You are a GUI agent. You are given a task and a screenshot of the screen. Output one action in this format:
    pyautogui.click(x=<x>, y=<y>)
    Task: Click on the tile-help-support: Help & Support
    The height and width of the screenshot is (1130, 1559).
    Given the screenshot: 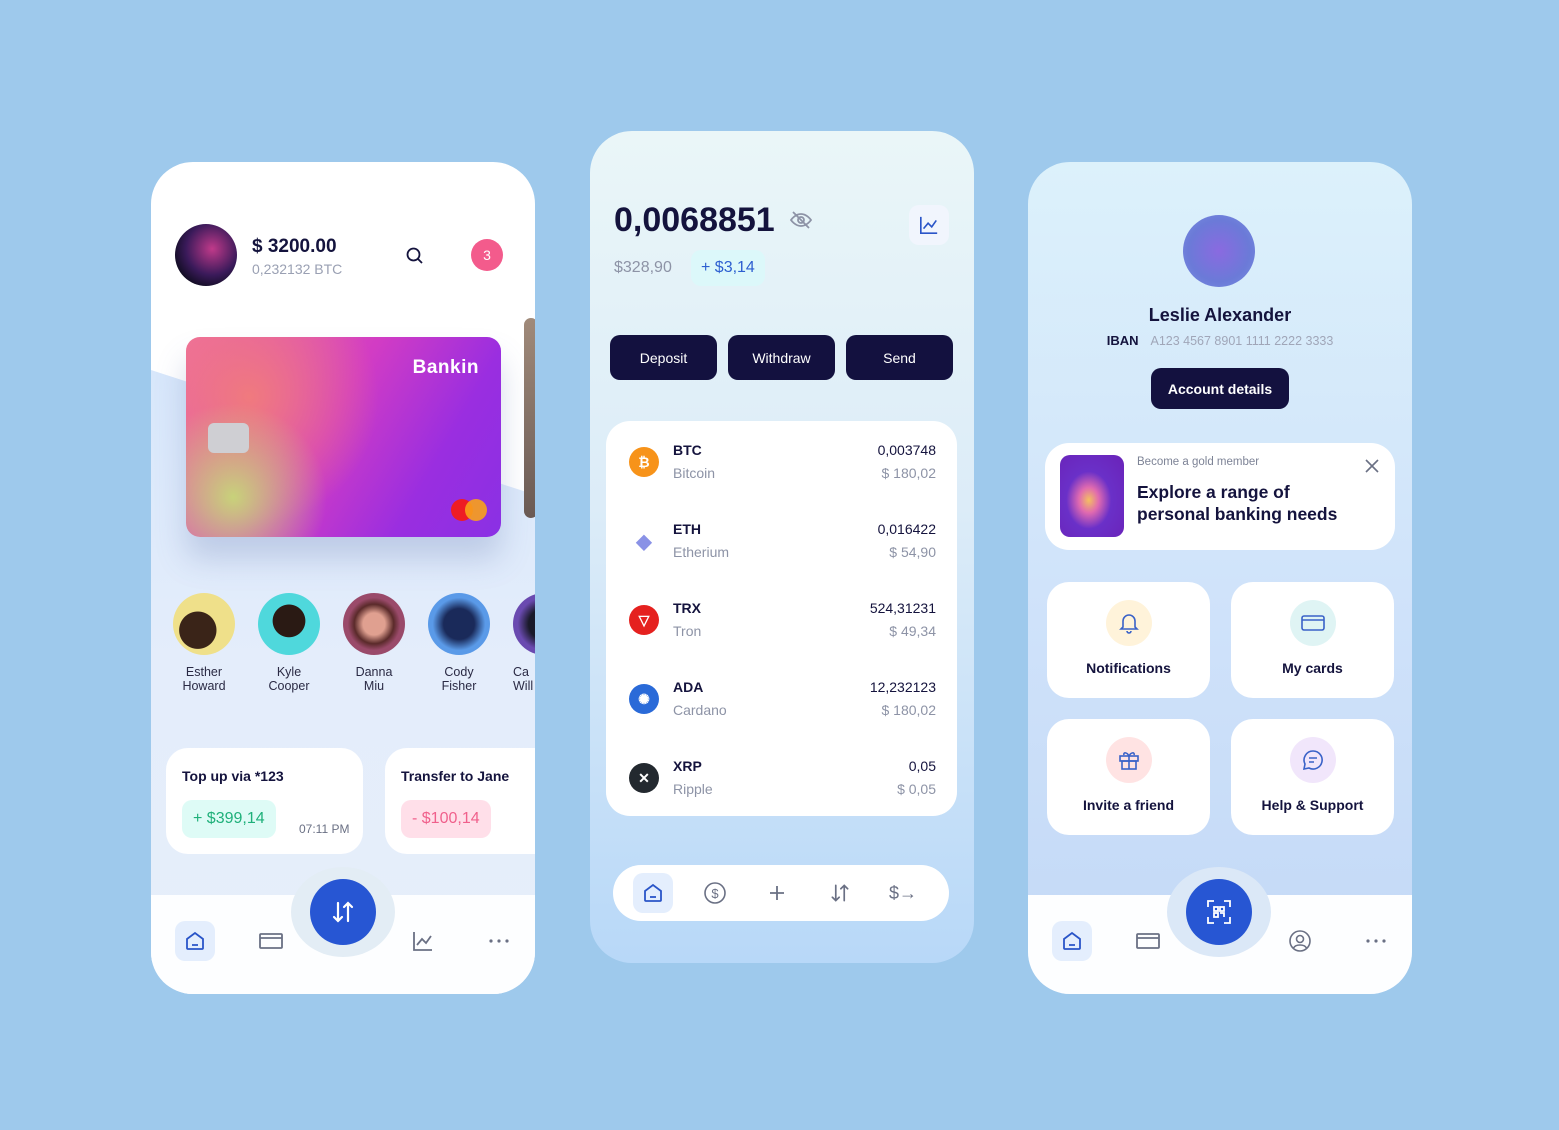 What is the action you would take?
    pyautogui.click(x=1312, y=777)
    